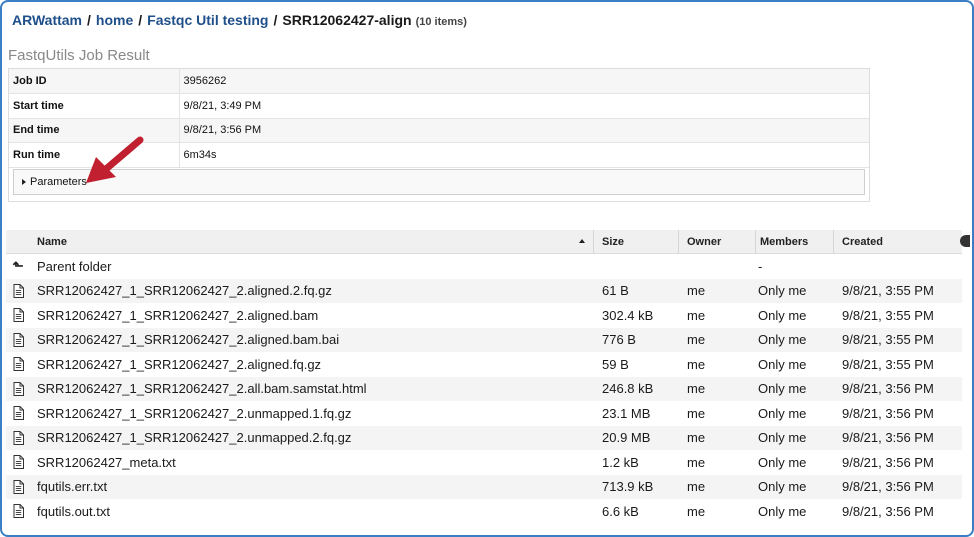 Image resolution: width=974 pixels, height=537 pixels. Describe the element at coordinates (784, 242) in the screenshot. I see `column-header-label: Members` at that location.